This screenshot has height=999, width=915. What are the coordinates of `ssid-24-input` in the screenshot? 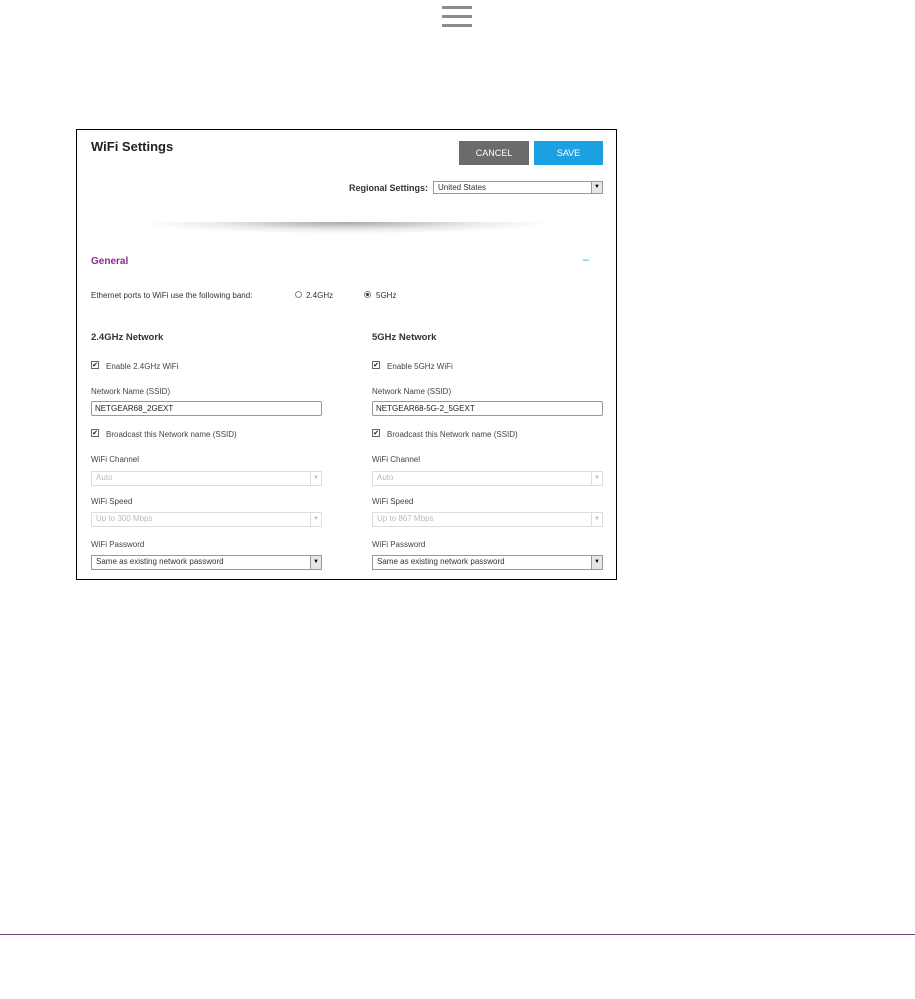 It's located at (206, 408).